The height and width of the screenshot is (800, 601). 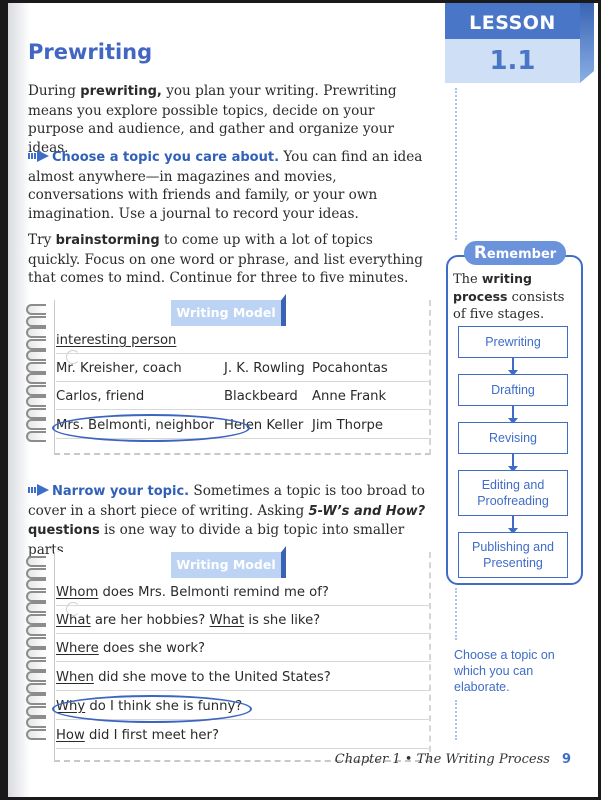 What do you see at coordinates (243, 678) in the screenshot?
I see `question-line: When did she move to the United States?` at bounding box center [243, 678].